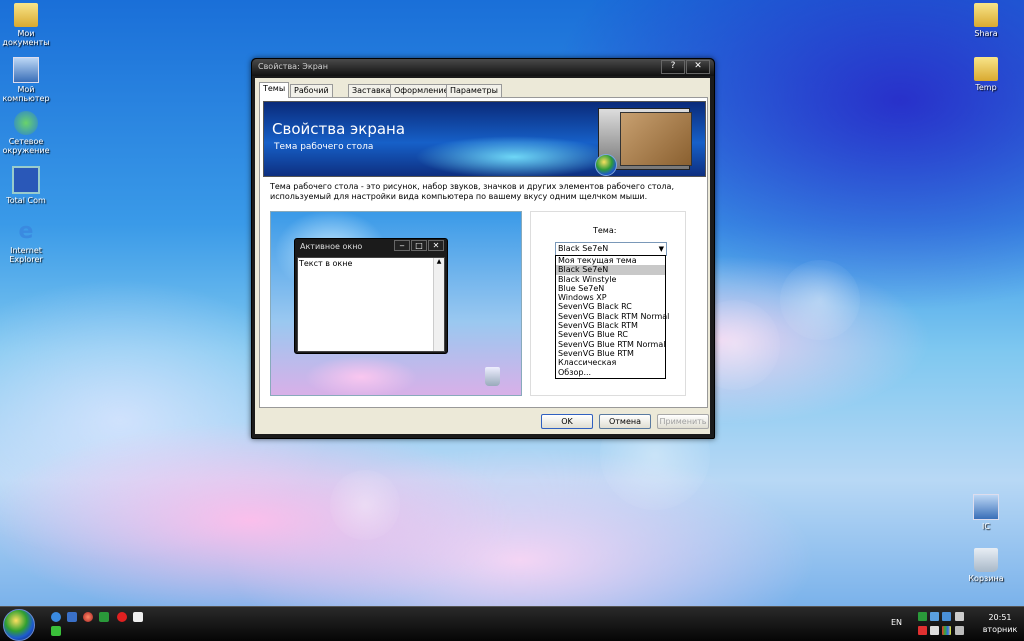 This screenshot has height=641, width=1024. I want to click on theme-option: SevenVG Black RTM Normal, so click(612, 316).